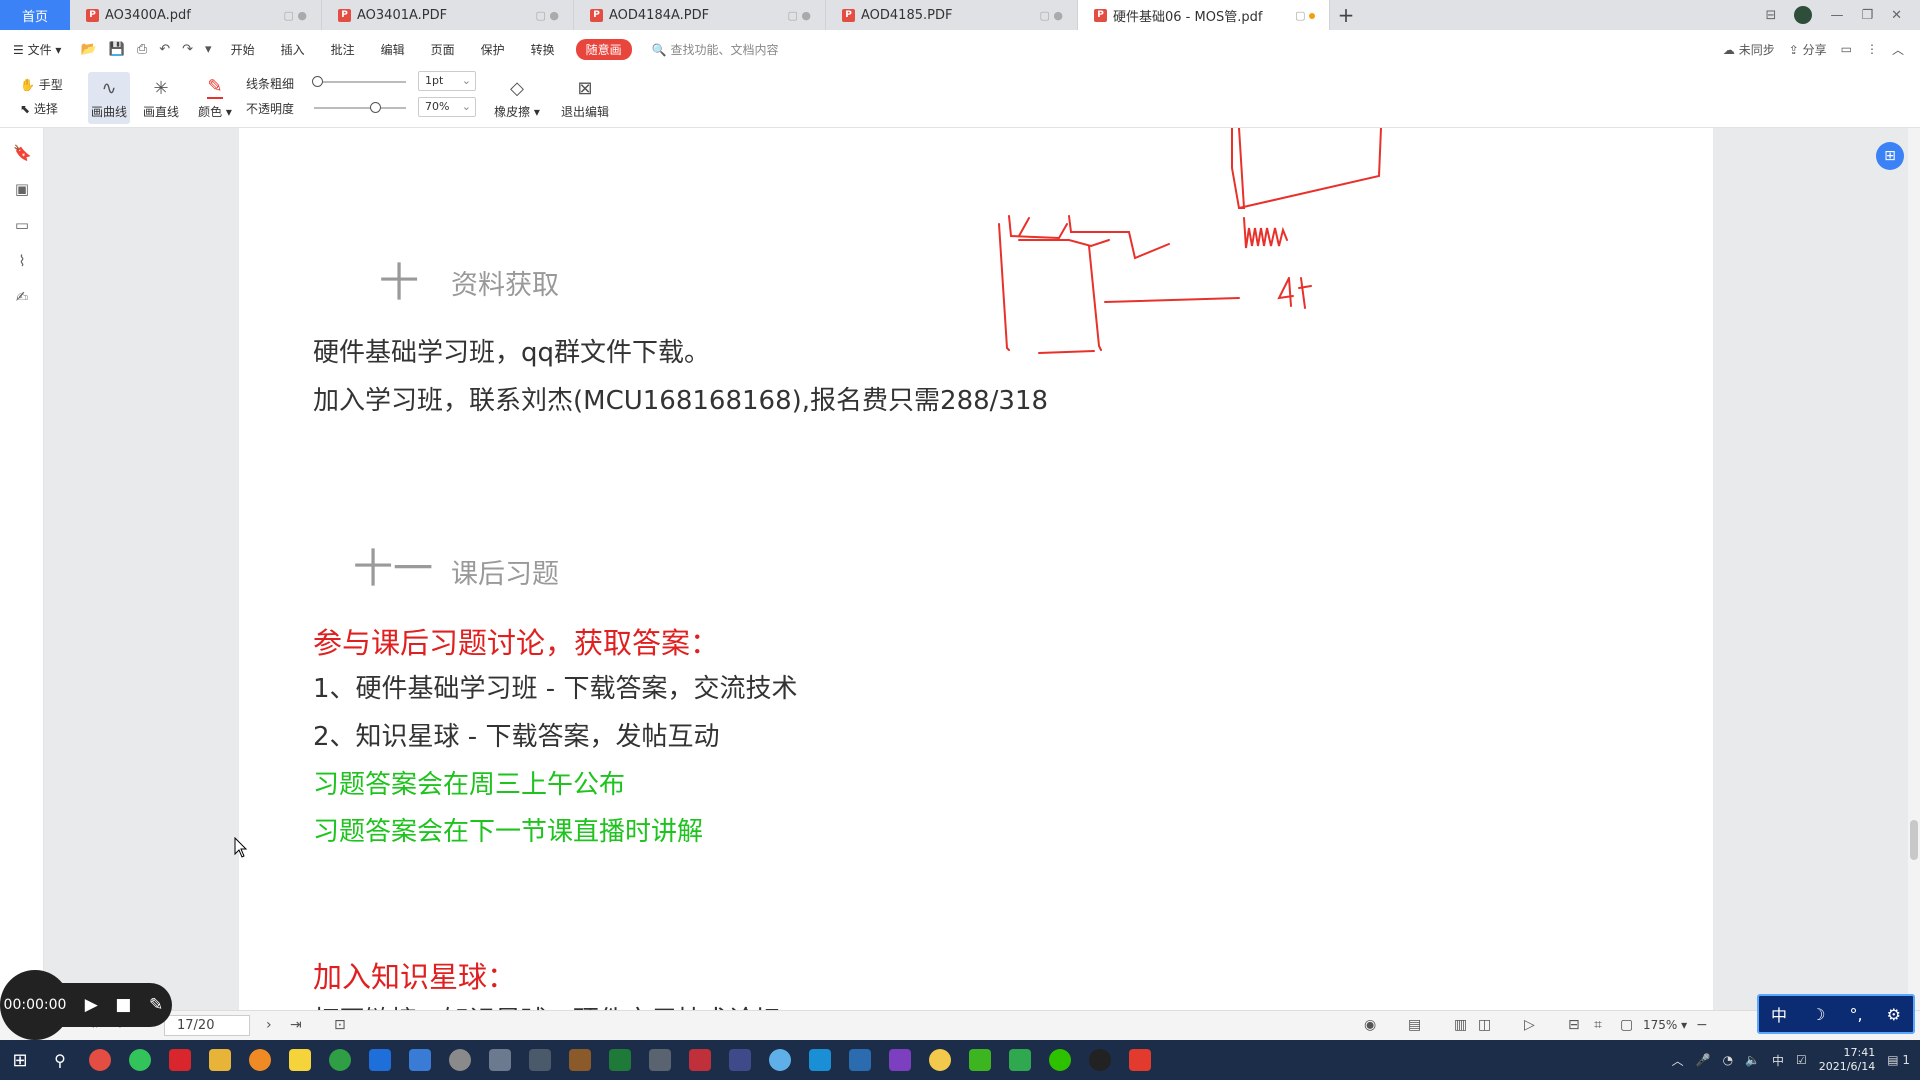 Image resolution: width=1920 pixels, height=1080 pixels. What do you see at coordinates (1626, 1025) in the screenshot?
I see `read-mode-icon: ▢` at bounding box center [1626, 1025].